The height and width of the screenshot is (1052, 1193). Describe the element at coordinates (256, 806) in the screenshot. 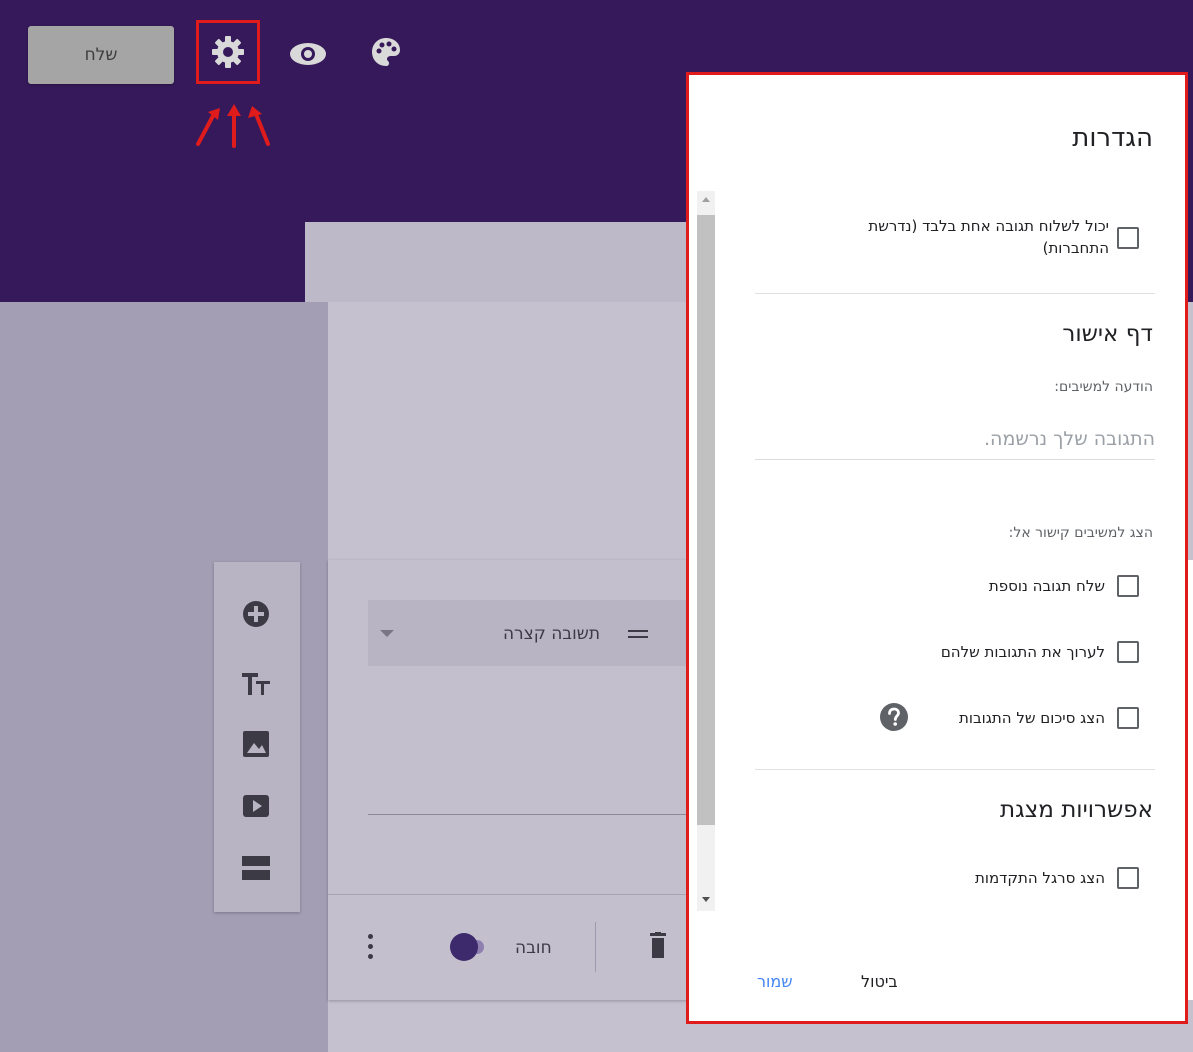

I see `video-icon` at that location.